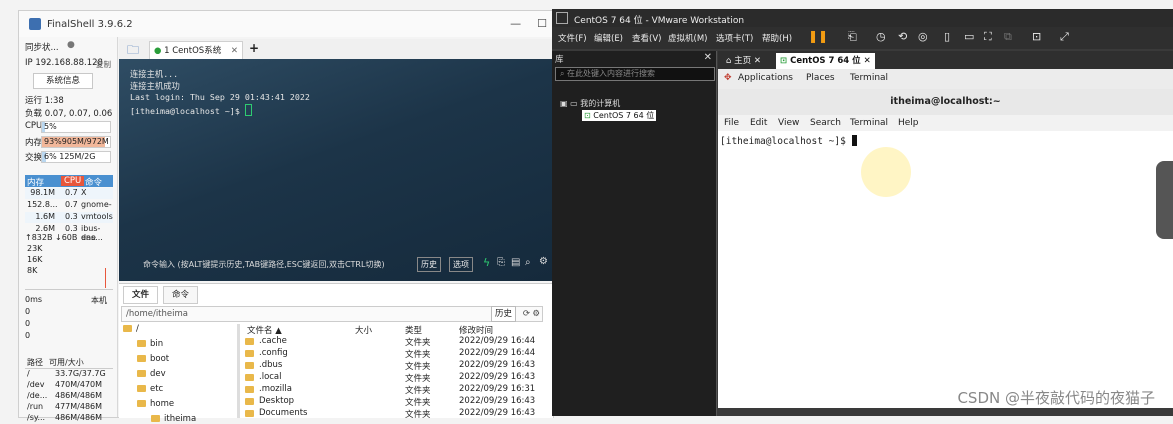 This screenshot has height=424, width=1173. What do you see at coordinates (501, 262) in the screenshot?
I see `copy-icon: ⎘` at bounding box center [501, 262].